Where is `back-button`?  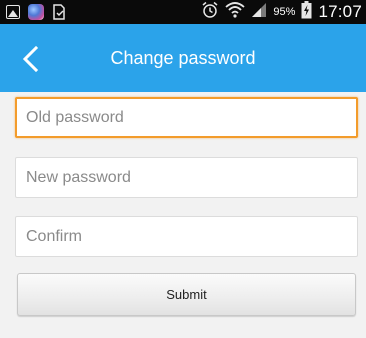 back-button is located at coordinates (31, 59).